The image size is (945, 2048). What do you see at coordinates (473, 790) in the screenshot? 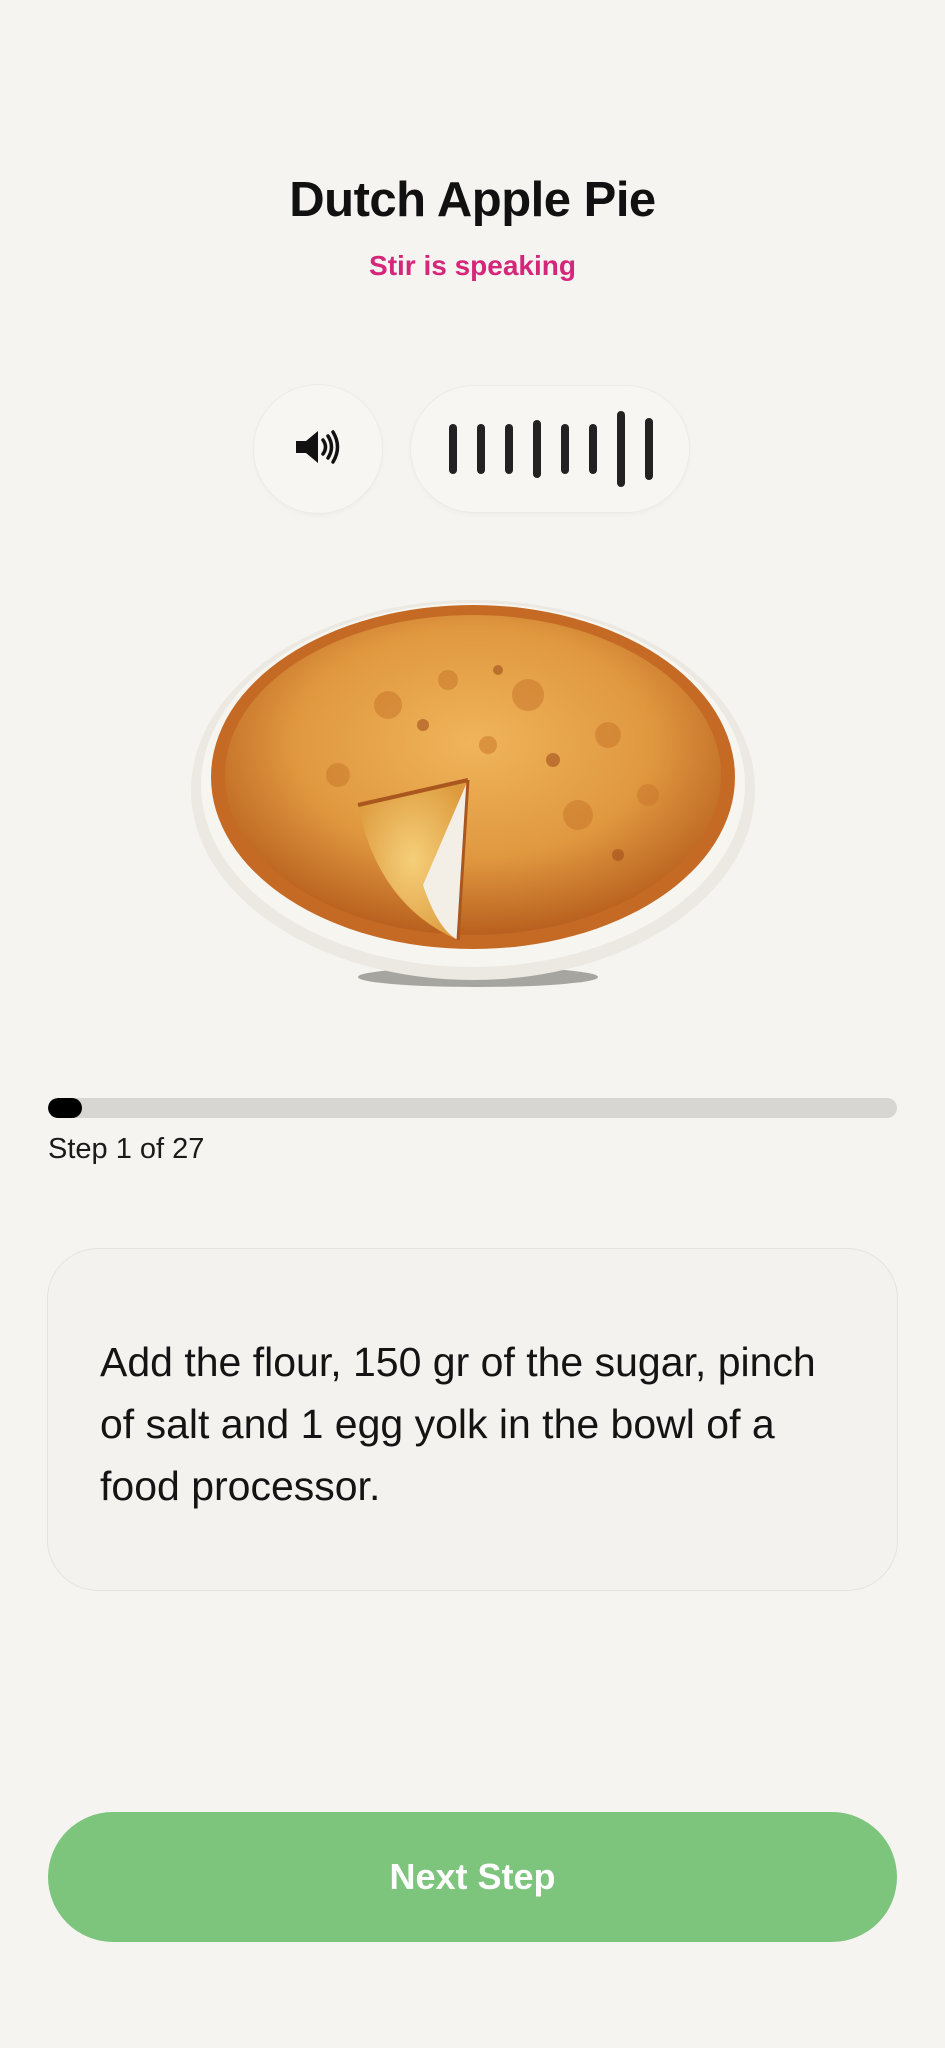
I see `dutch-apple-pie-photo` at bounding box center [473, 790].